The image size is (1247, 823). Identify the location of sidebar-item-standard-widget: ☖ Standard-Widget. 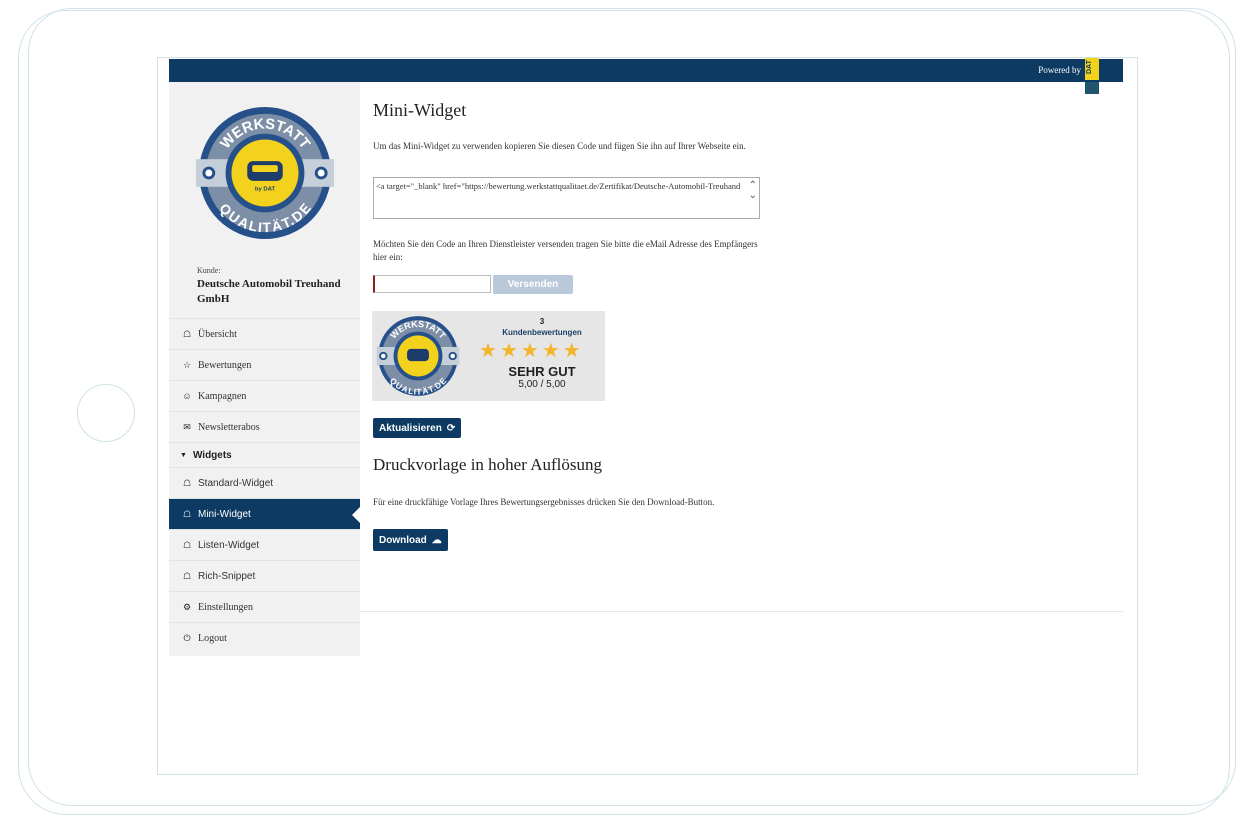
(264, 482).